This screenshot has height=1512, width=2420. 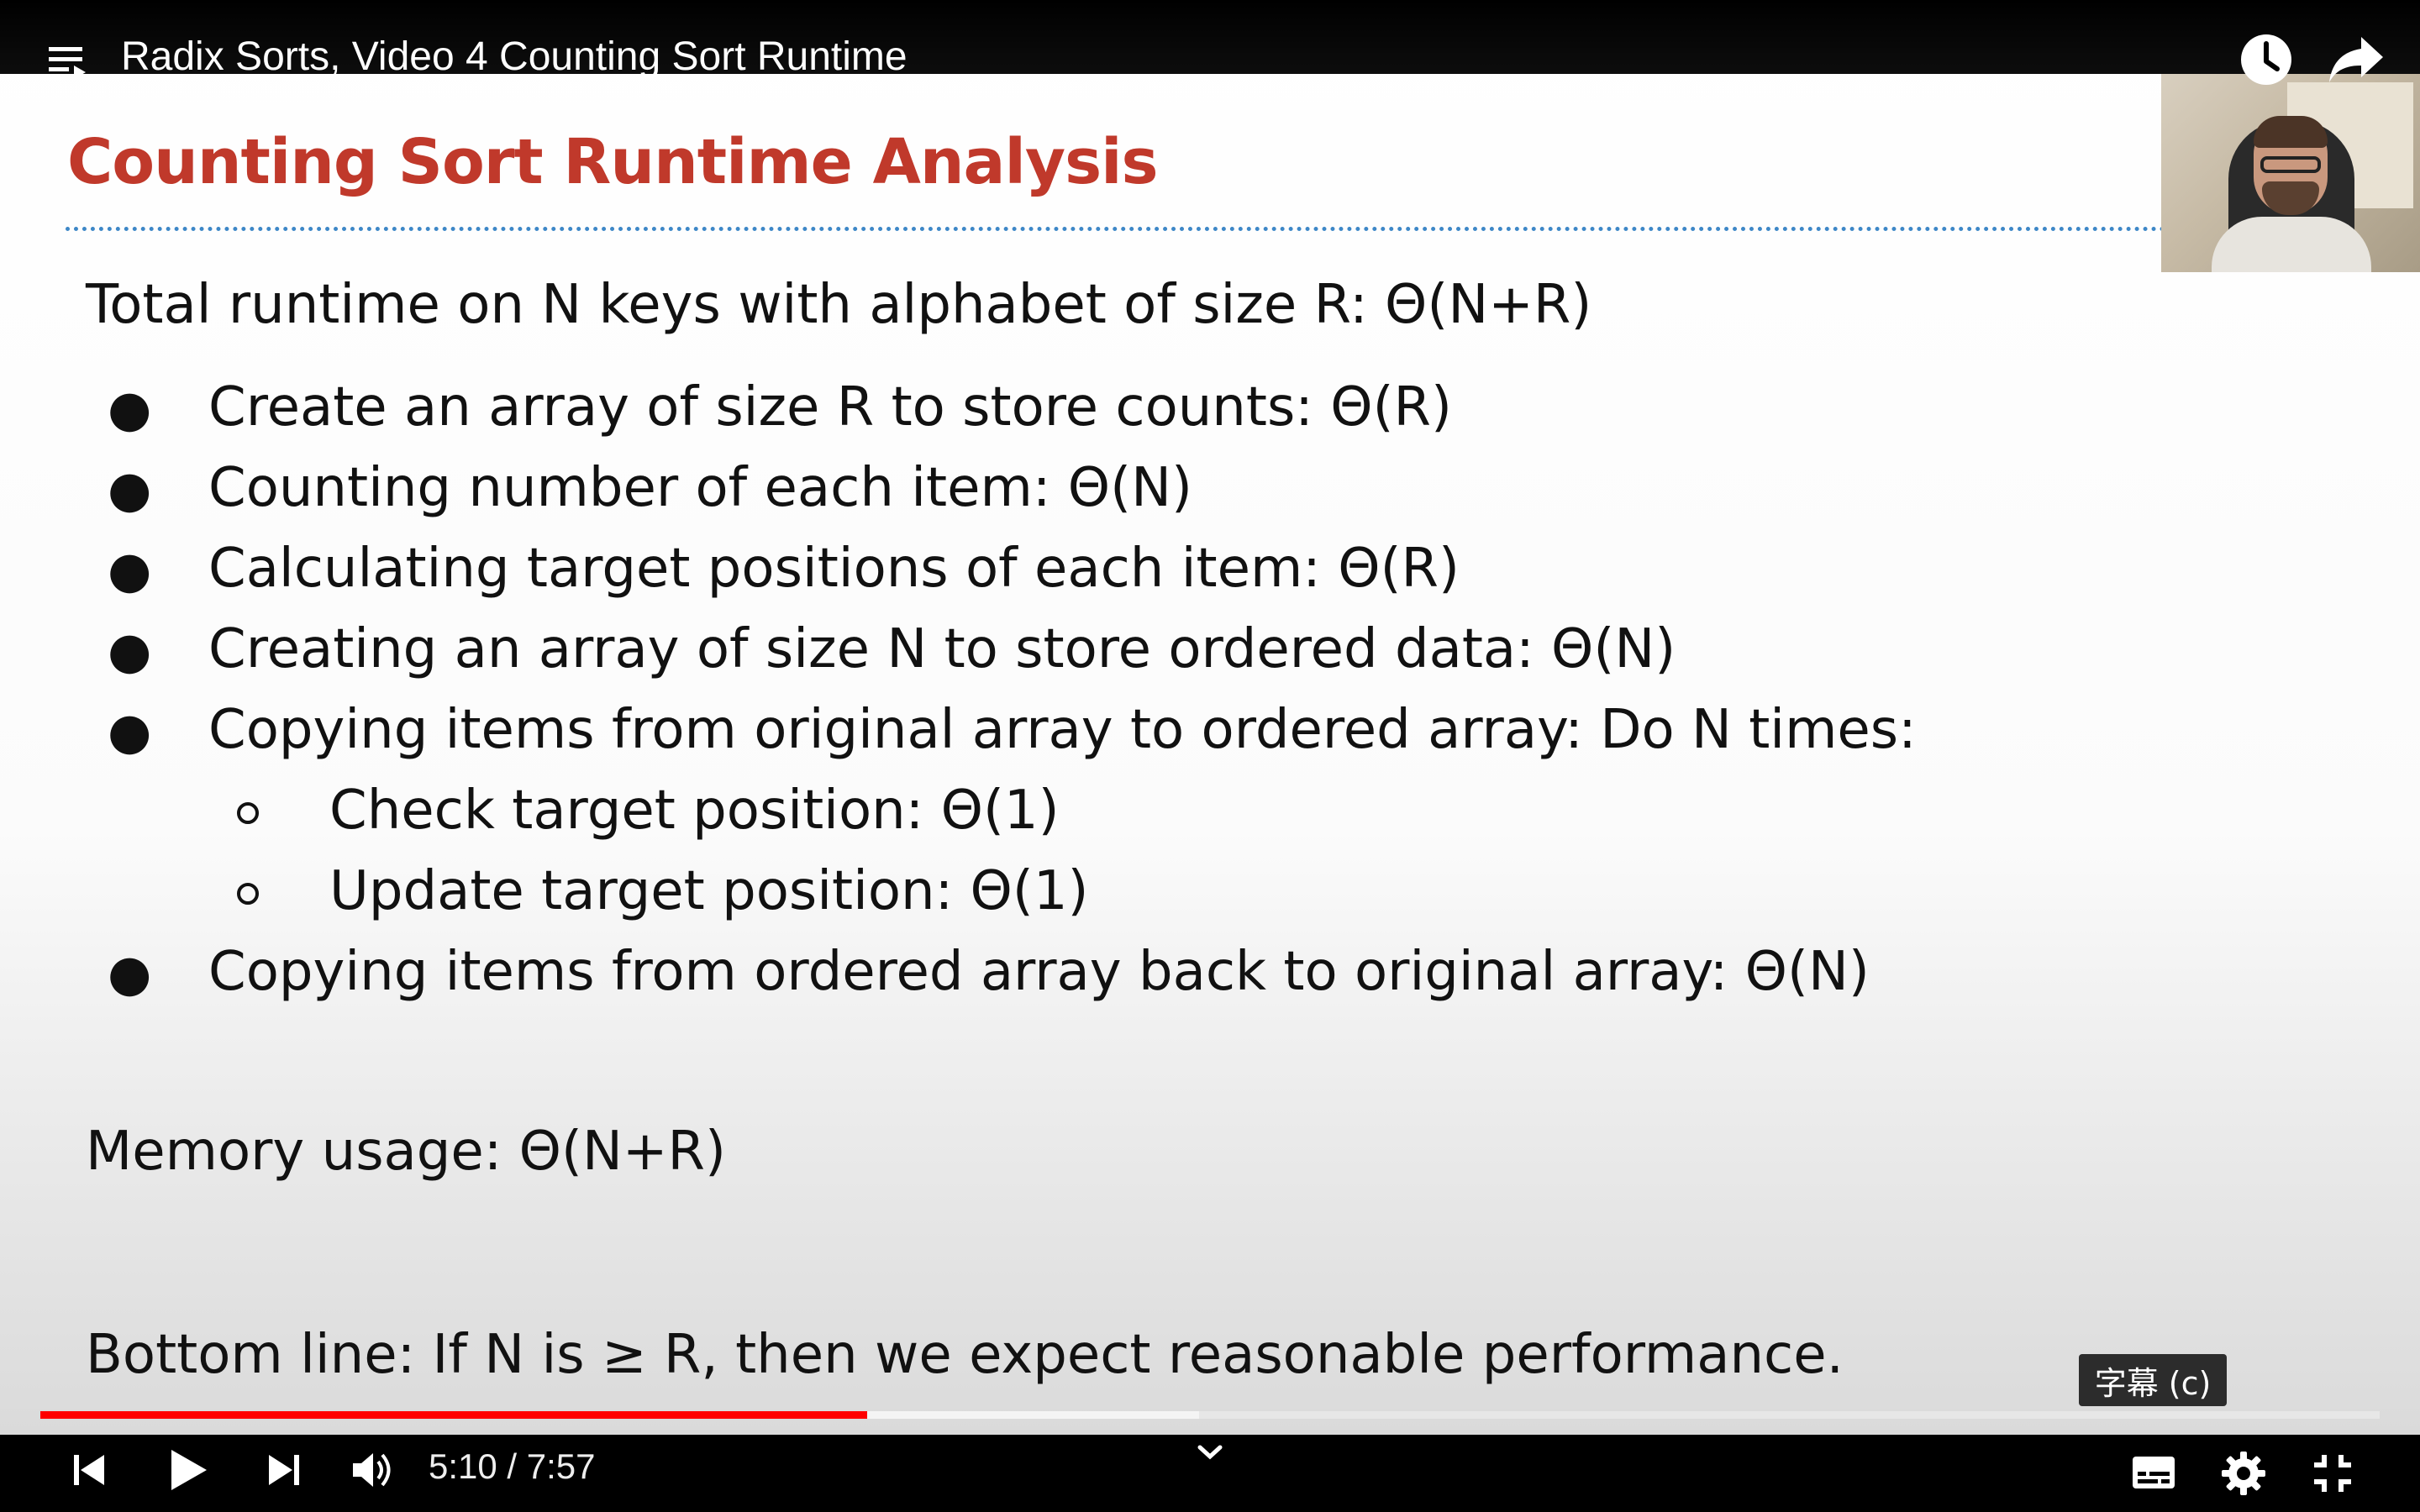 What do you see at coordinates (2356, 61) in the screenshot?
I see `share-arrow-icon` at bounding box center [2356, 61].